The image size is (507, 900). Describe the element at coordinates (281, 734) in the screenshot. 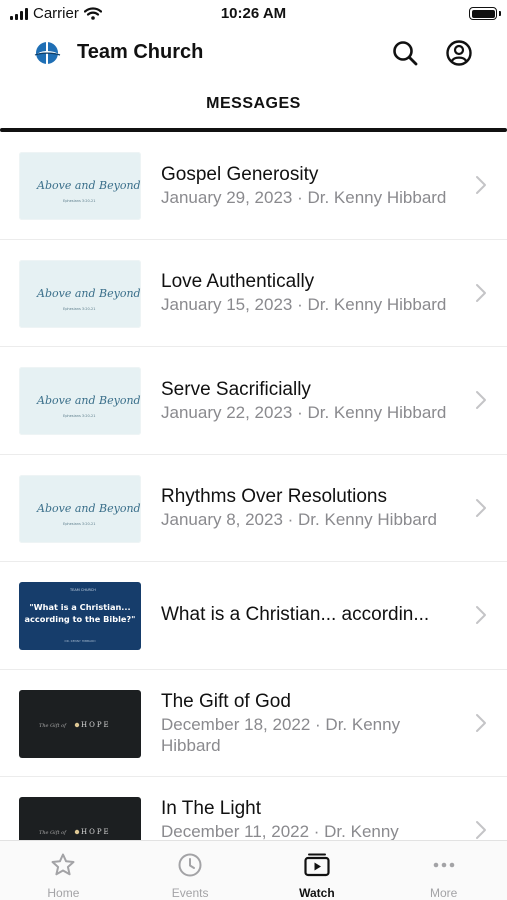

I see `message-meta: December 18, 2022 · Dr. Kenny Hibbard` at that location.